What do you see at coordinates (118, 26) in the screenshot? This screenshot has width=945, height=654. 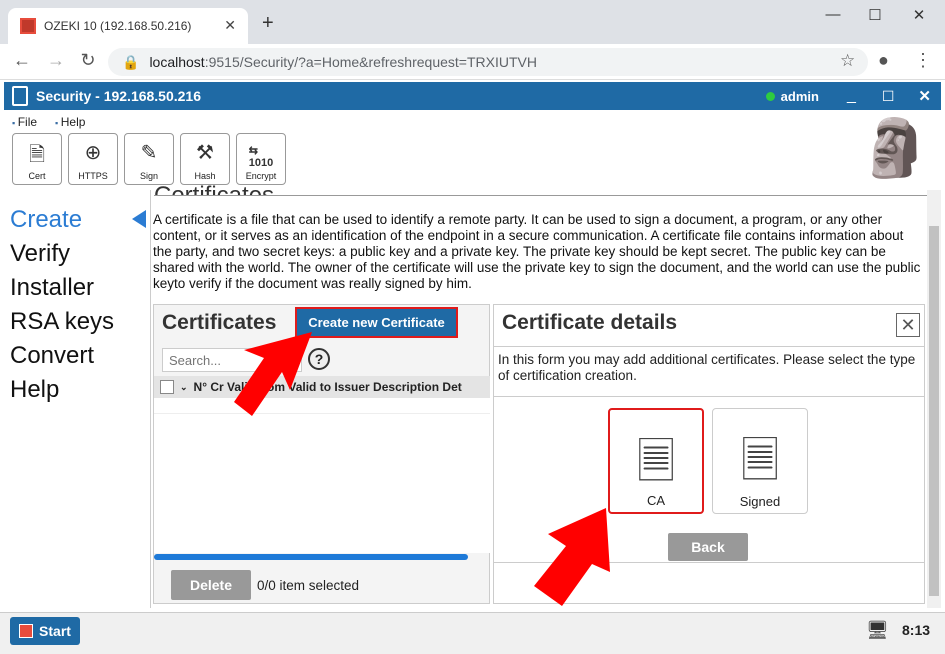 I see `tab-title: OZEKI 10 (192.168.50.216)` at bounding box center [118, 26].